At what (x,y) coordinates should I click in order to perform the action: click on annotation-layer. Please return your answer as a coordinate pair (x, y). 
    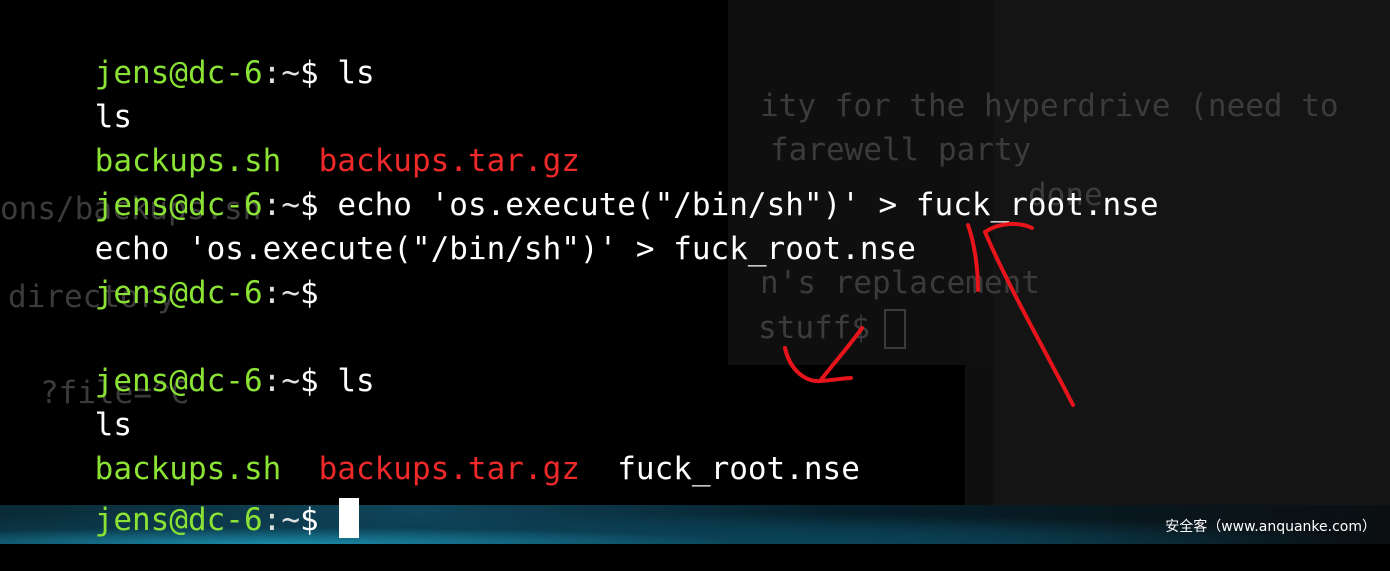
    Looking at the image, I should click on (929, 314).